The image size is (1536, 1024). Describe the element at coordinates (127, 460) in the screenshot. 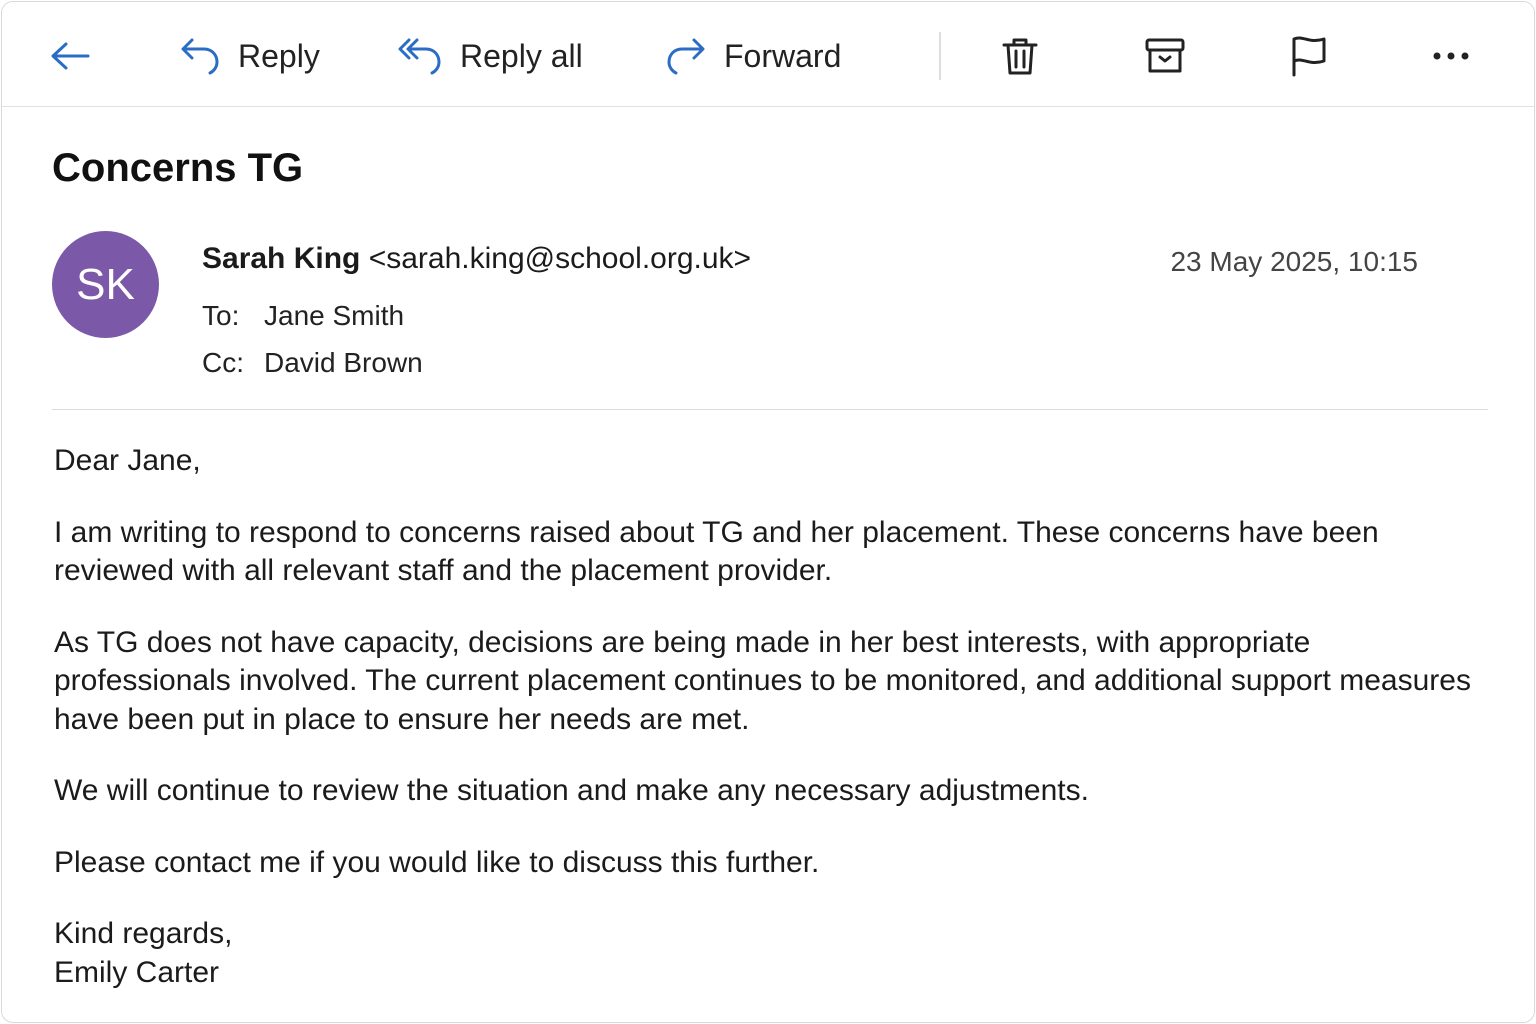

I see `greeting: Dear Jane,` at that location.